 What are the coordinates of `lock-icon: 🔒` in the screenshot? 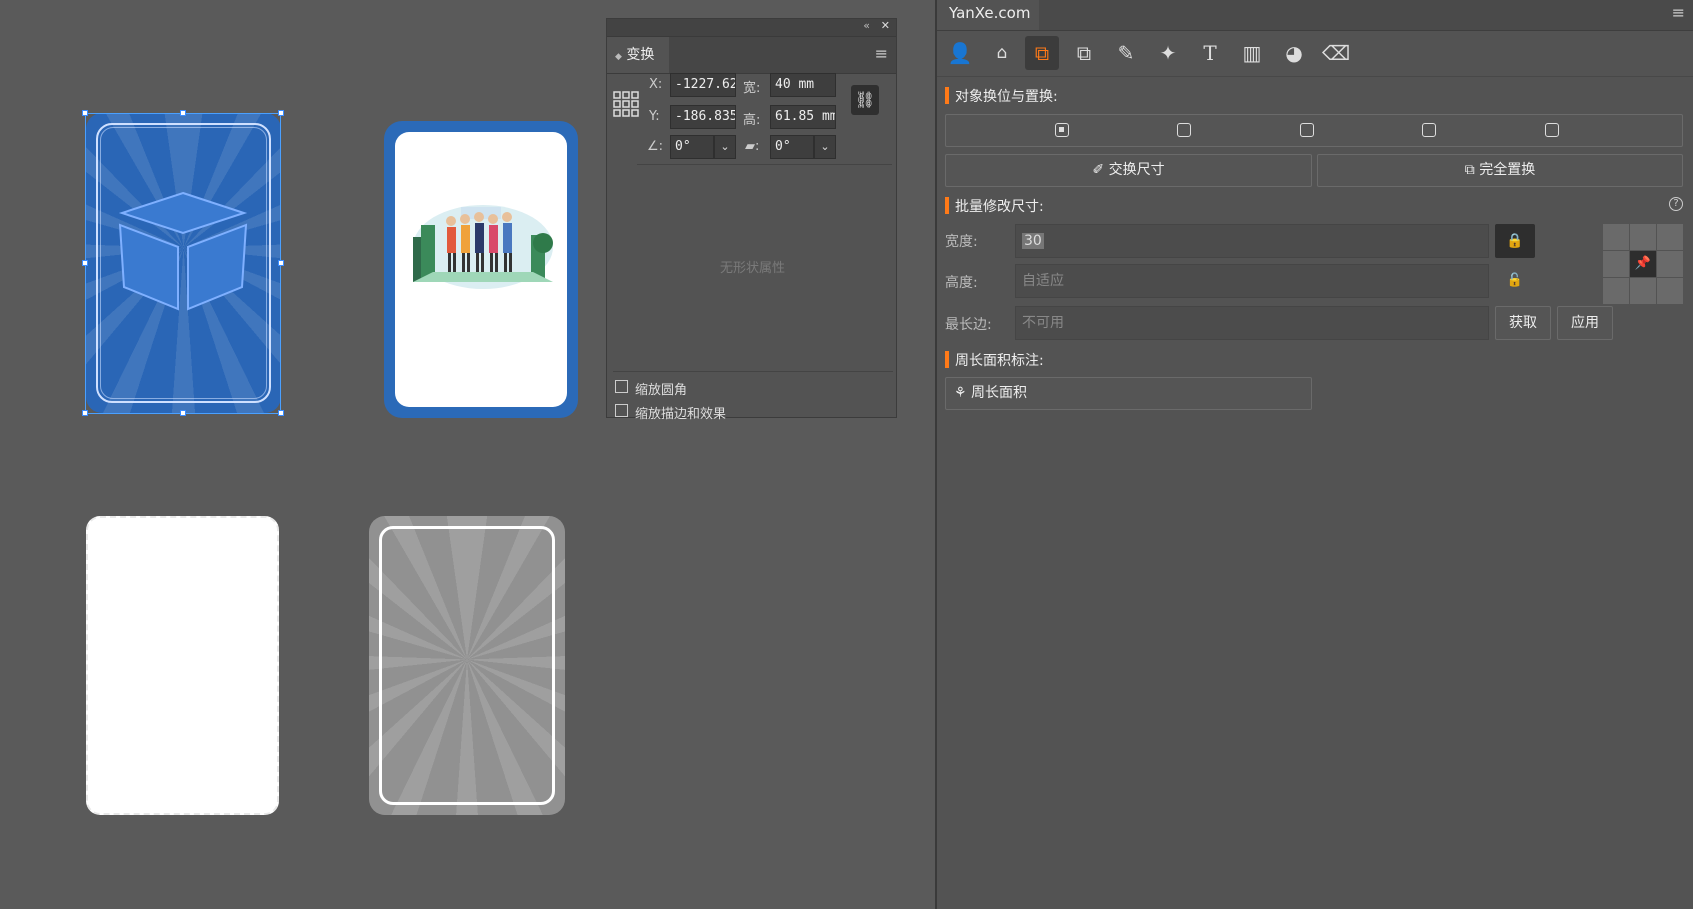 It's located at (1515, 241).